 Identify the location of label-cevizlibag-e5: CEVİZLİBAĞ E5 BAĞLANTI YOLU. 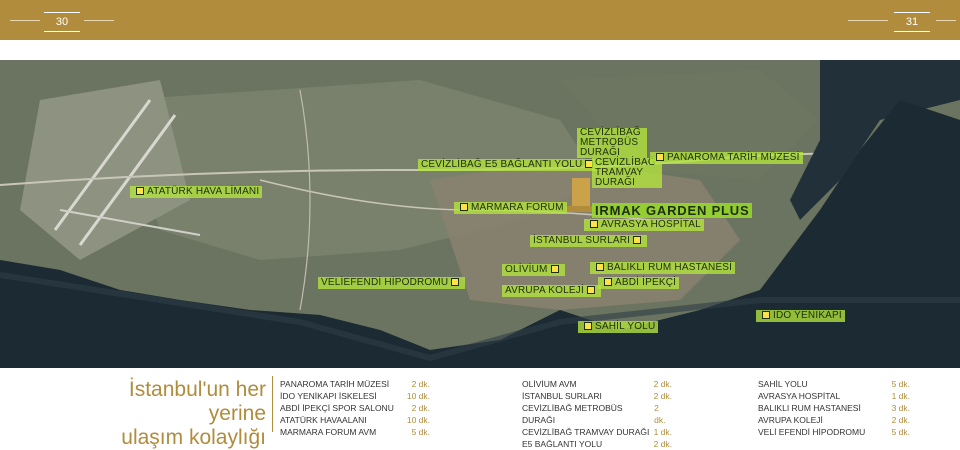
(509, 165).